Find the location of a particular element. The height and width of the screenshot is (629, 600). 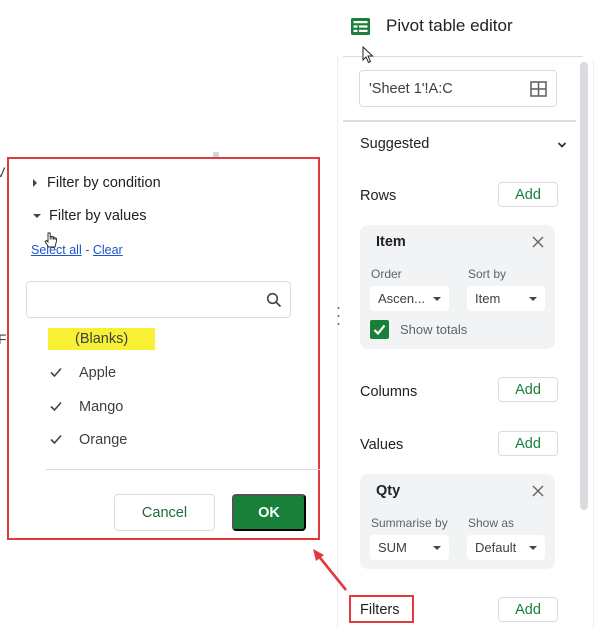

chevron-down-icon is located at coordinates (562, 145).